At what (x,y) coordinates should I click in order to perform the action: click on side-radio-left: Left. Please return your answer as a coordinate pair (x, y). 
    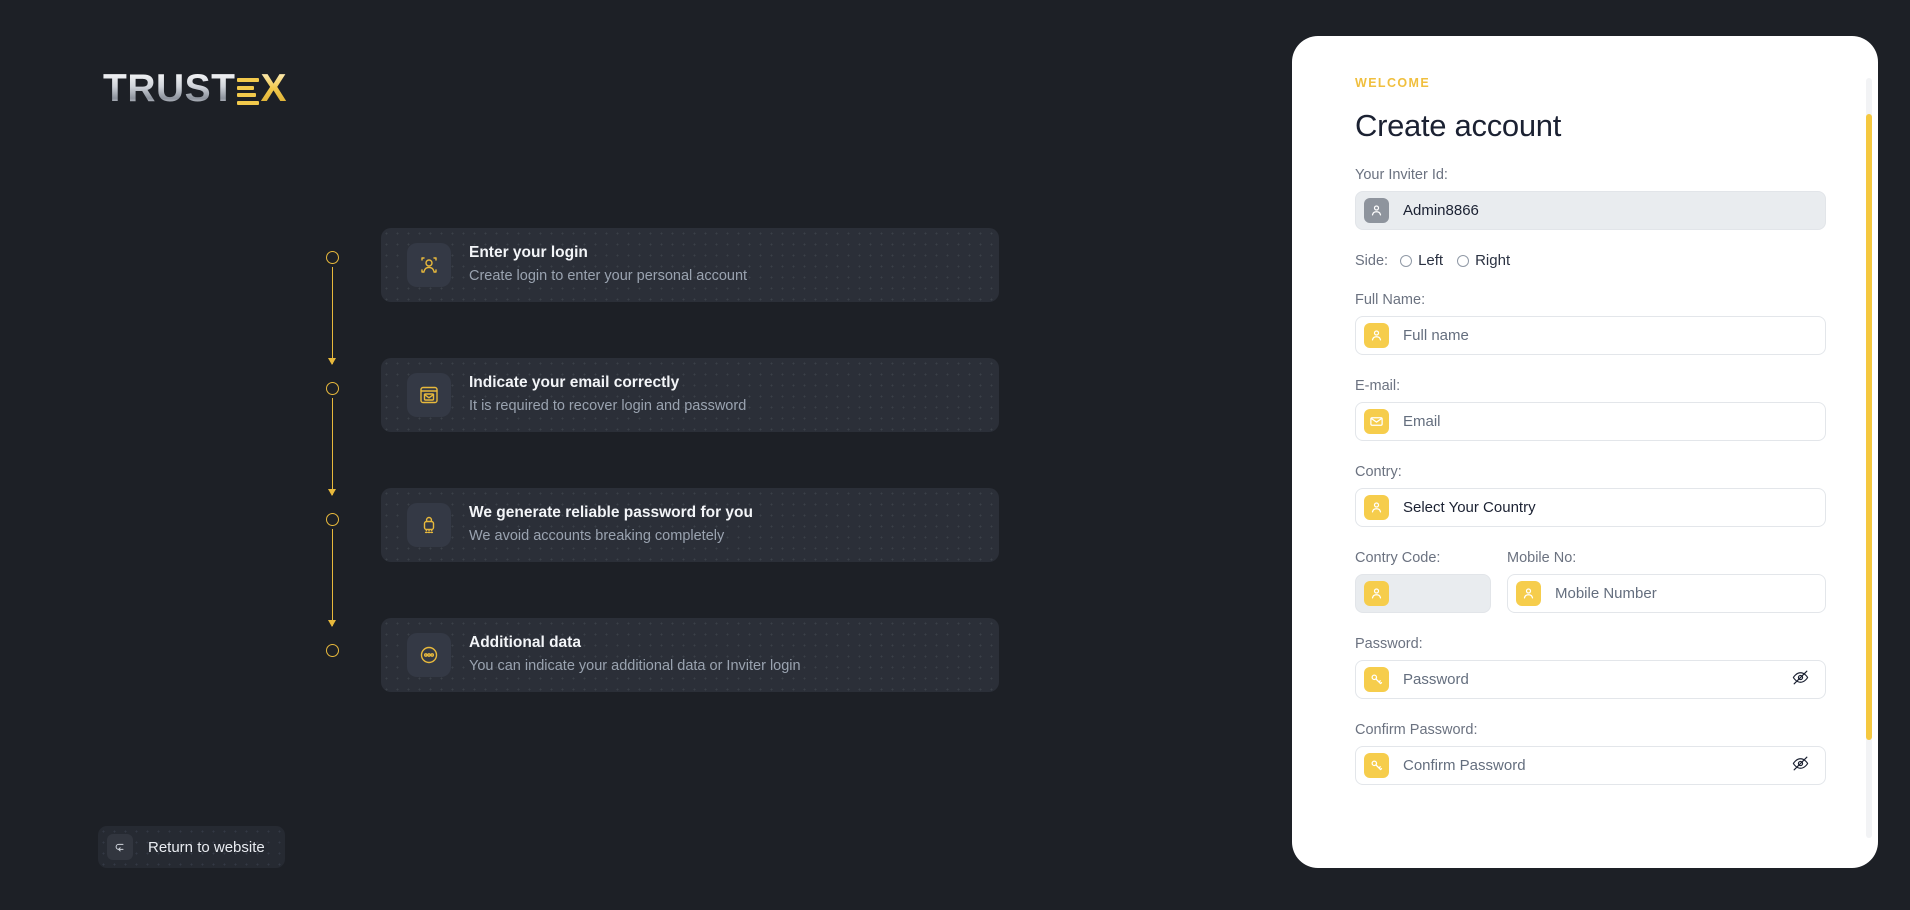
    Looking at the image, I should click on (1421, 260).